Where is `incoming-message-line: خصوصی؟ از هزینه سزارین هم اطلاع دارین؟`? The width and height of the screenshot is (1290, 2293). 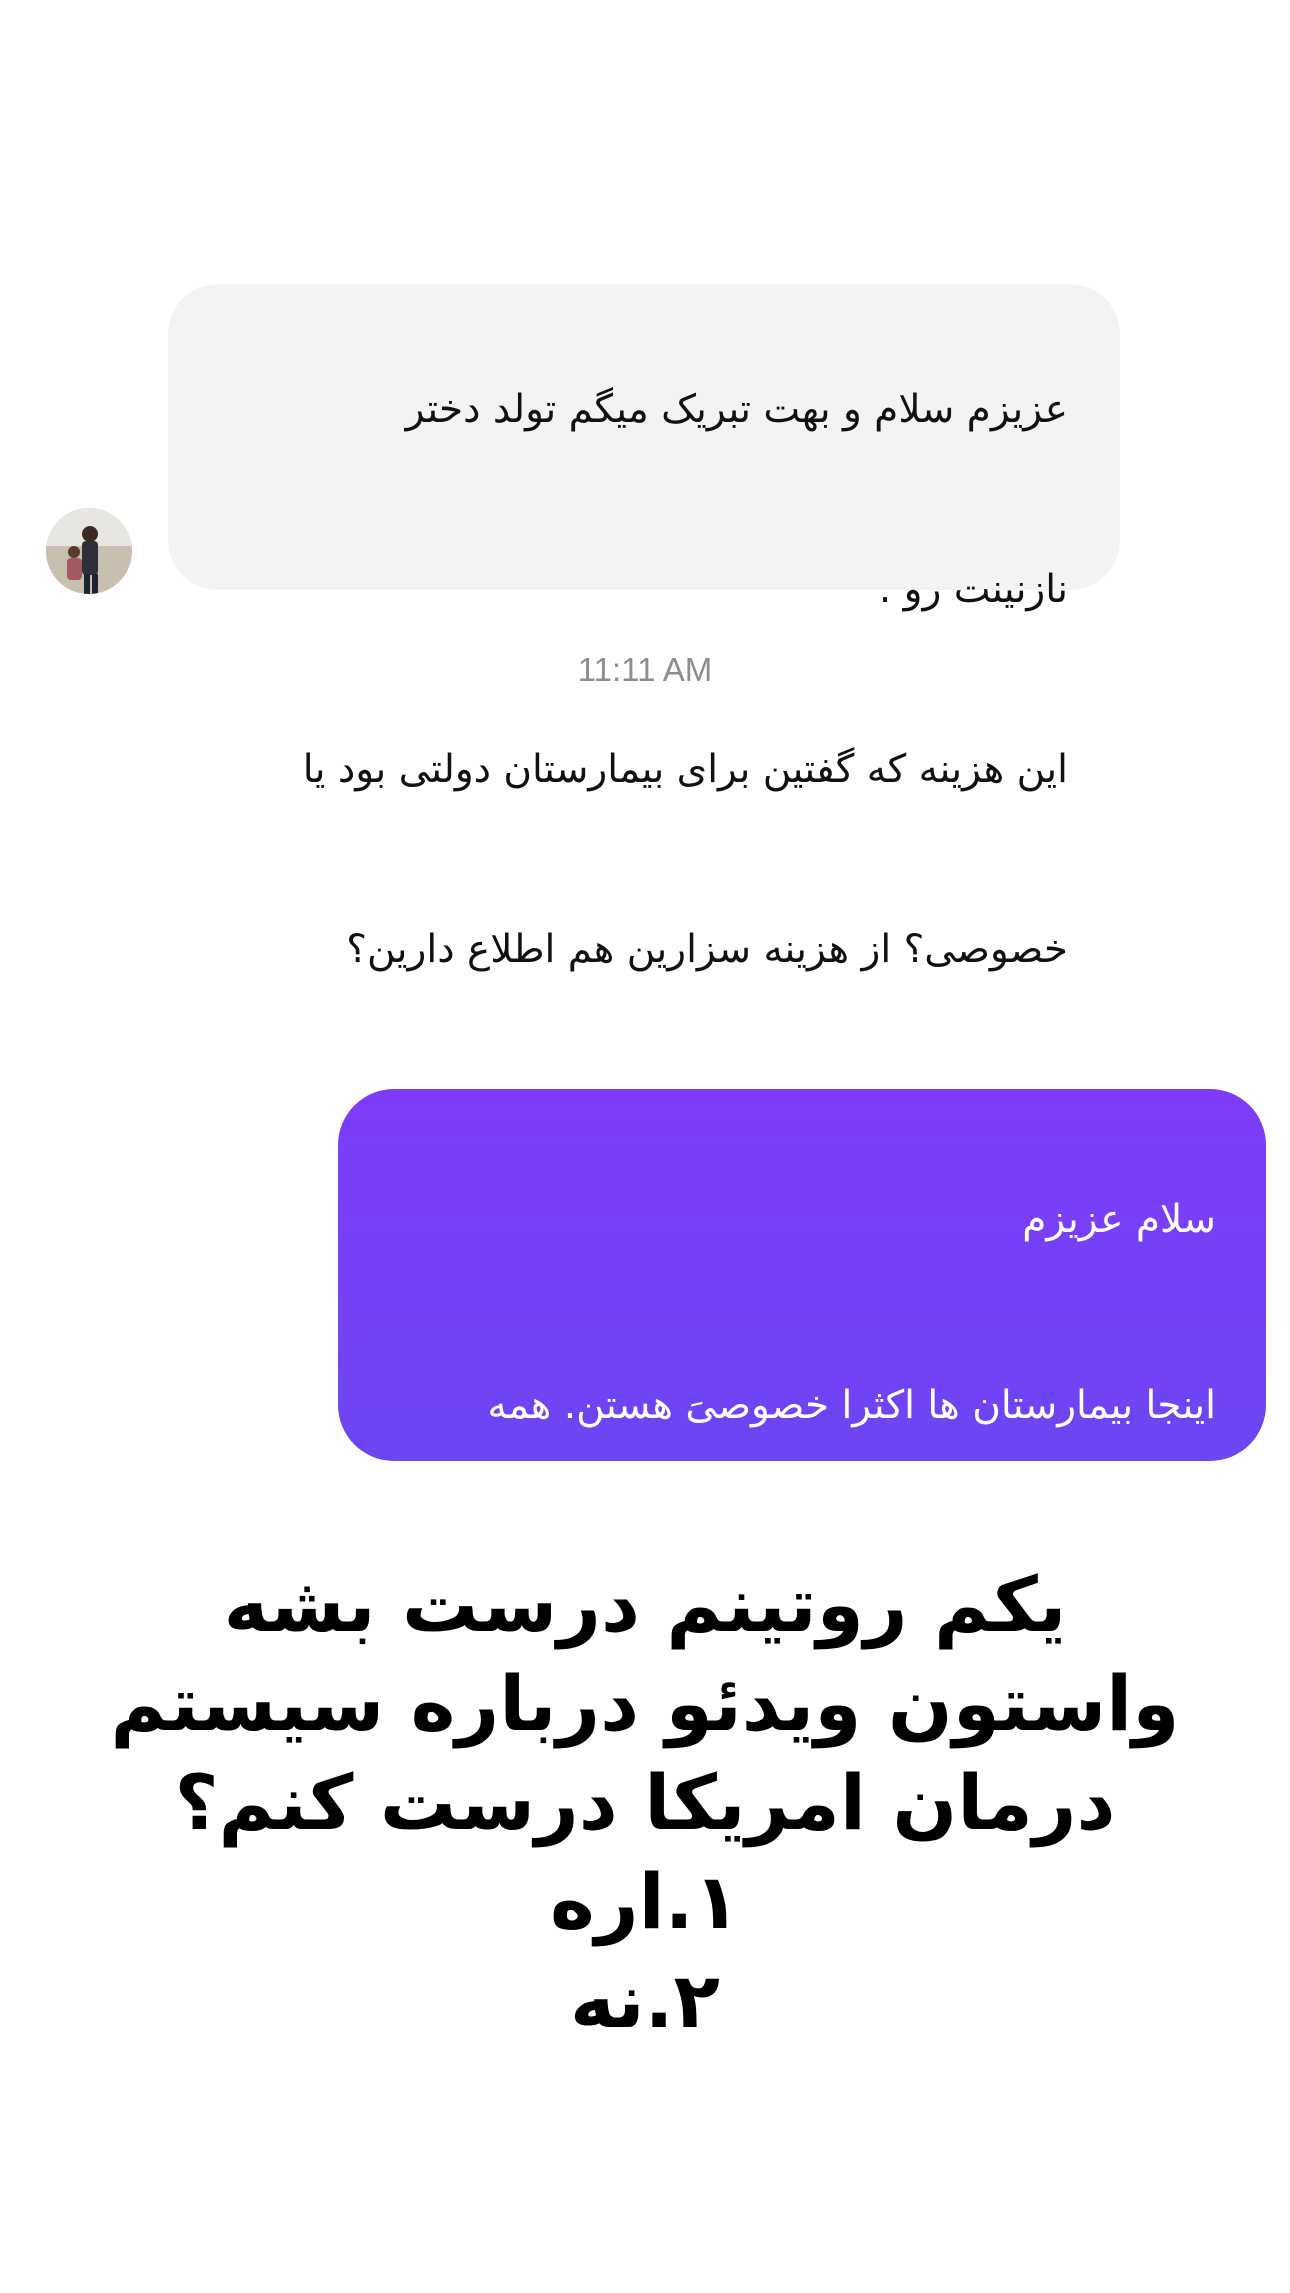
incoming-message-line: خصوصی؟ از هزینه سزارین هم اطلاع دارین؟ is located at coordinates (707, 949).